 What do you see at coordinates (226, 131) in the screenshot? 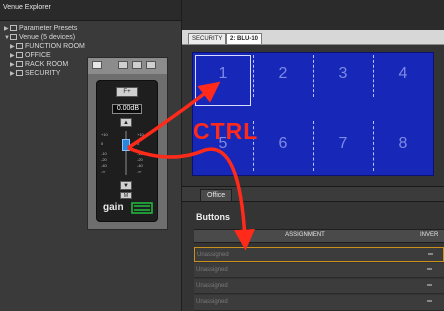
I see `ctrl-annotation: CTRL` at bounding box center [226, 131].